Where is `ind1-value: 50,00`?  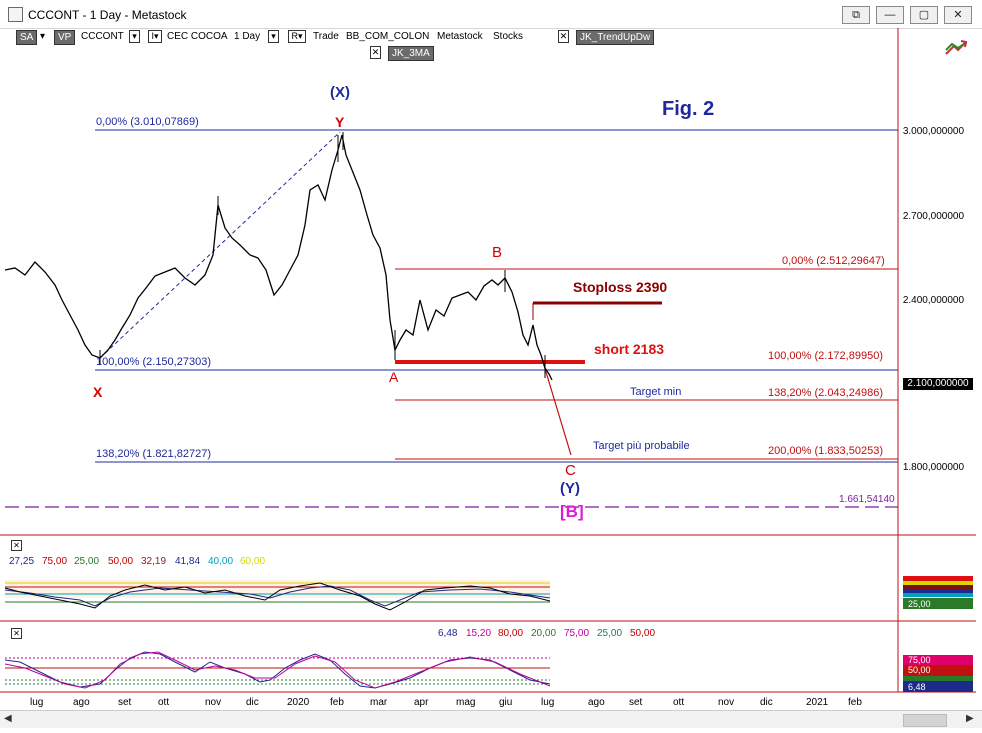 ind1-value: 50,00 is located at coordinates (121, 561).